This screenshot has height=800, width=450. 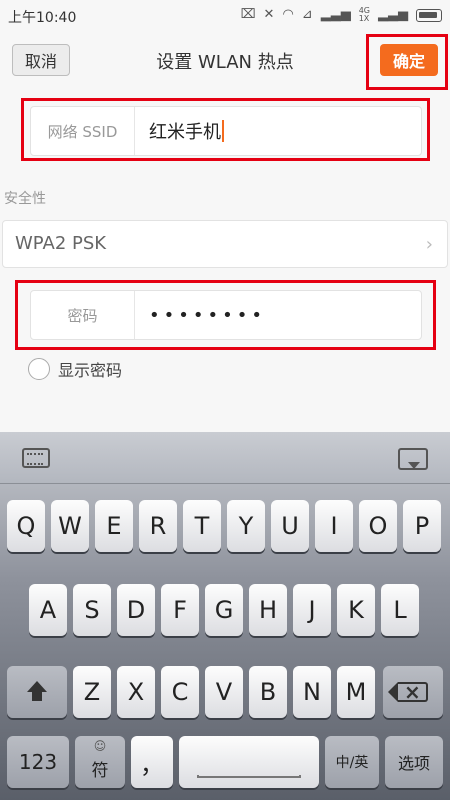 I want to click on no-signal-icon: ⊿, so click(x=307, y=14).